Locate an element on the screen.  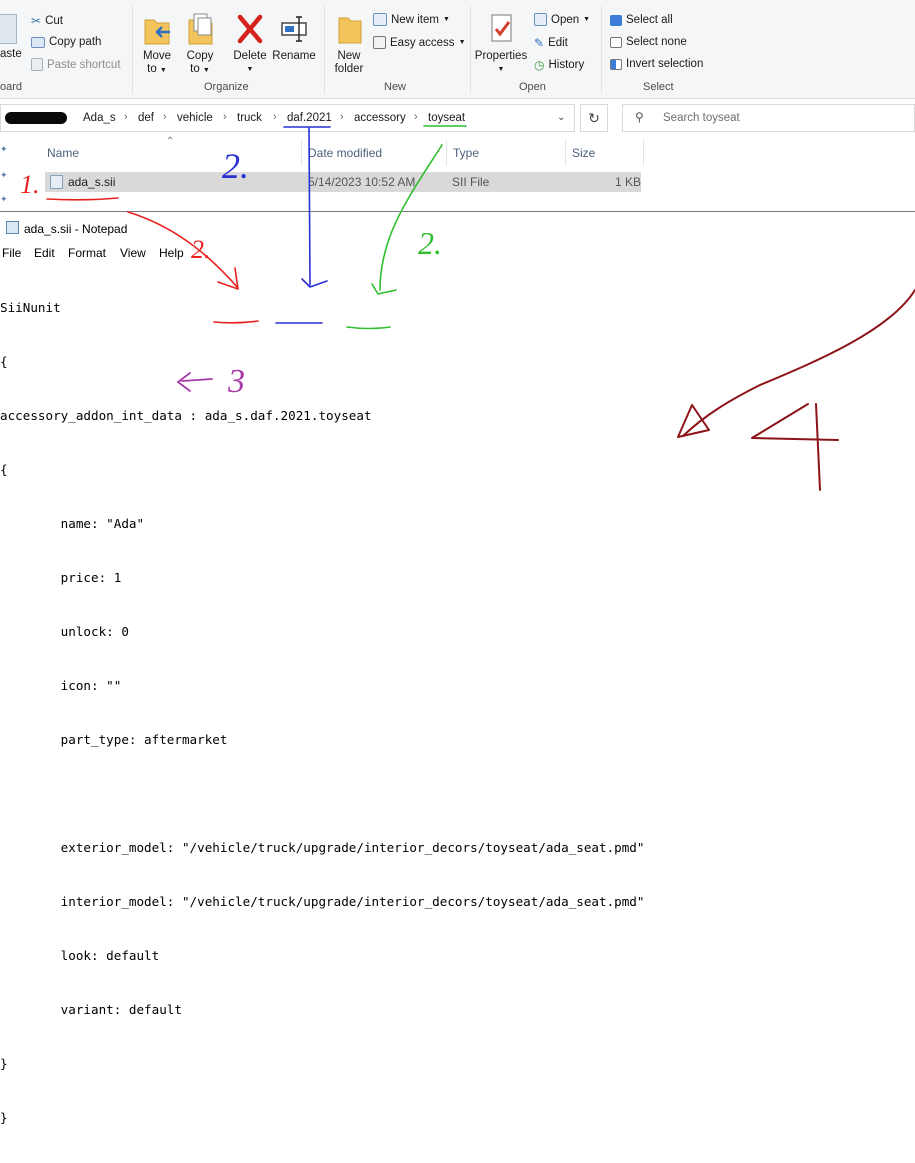
paste-label: aste is located at coordinates (11, 54).